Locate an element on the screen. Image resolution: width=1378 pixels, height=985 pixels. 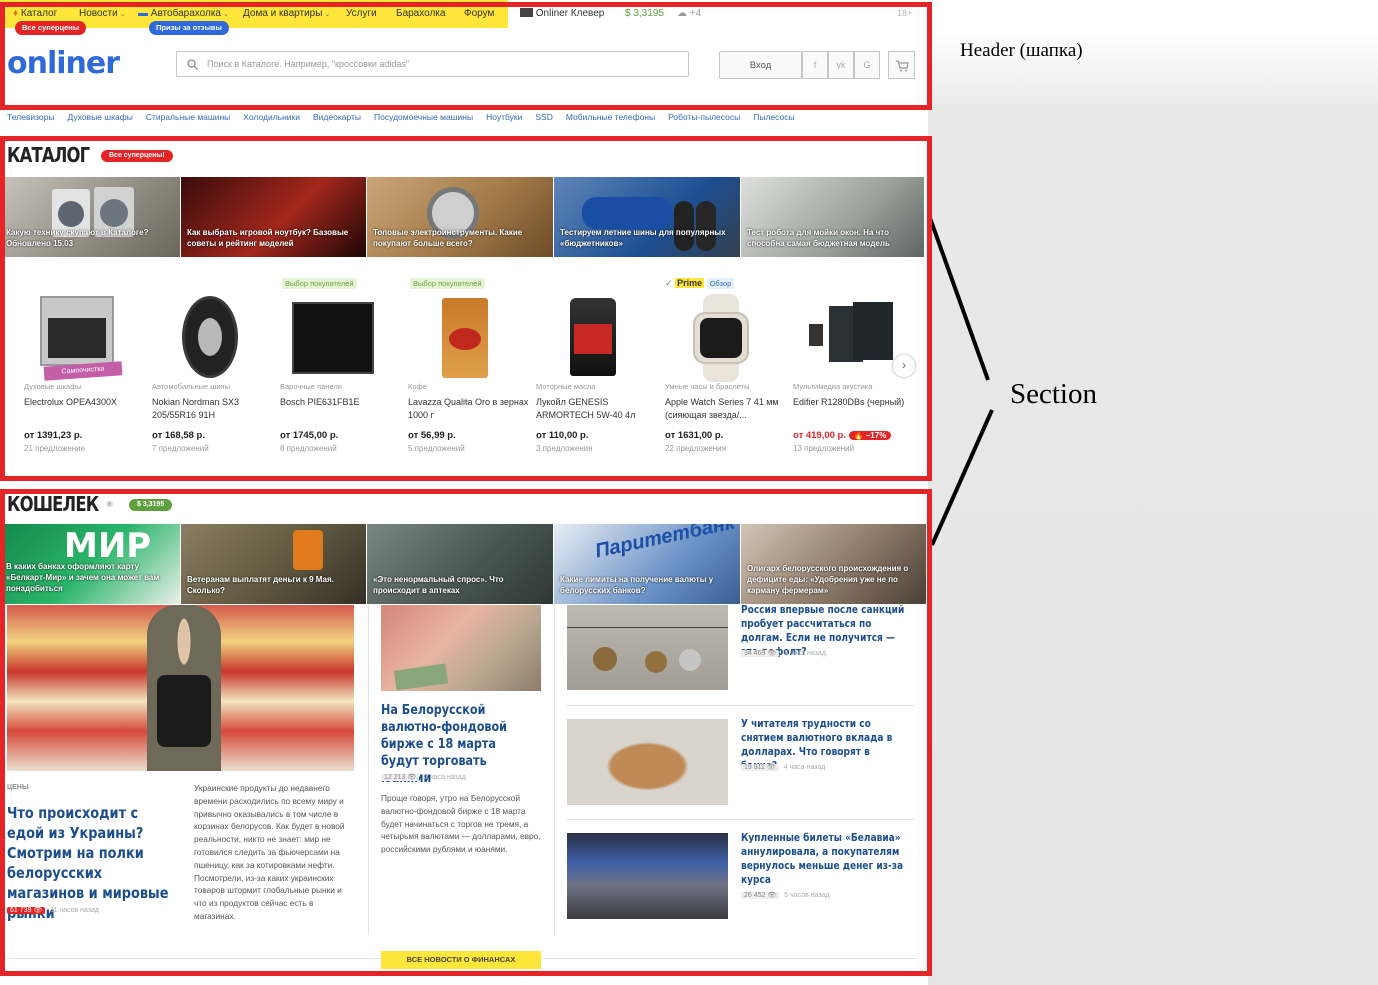
main-article-image is located at coordinates (180, 688).